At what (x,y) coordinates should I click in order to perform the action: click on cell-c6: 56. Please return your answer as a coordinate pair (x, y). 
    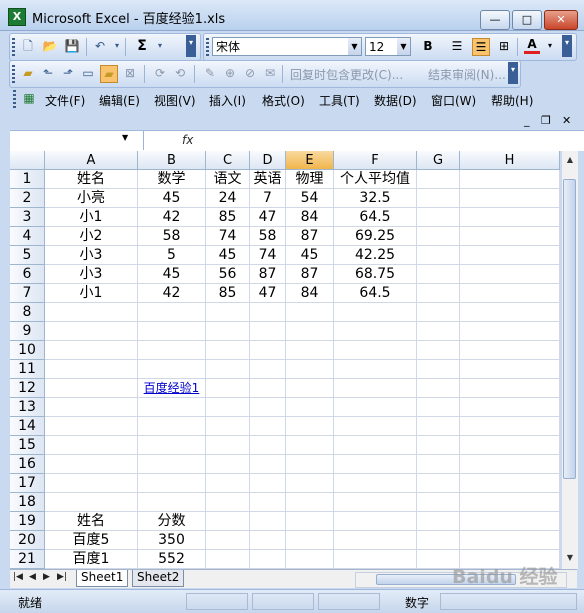
    Looking at the image, I should click on (228, 274).